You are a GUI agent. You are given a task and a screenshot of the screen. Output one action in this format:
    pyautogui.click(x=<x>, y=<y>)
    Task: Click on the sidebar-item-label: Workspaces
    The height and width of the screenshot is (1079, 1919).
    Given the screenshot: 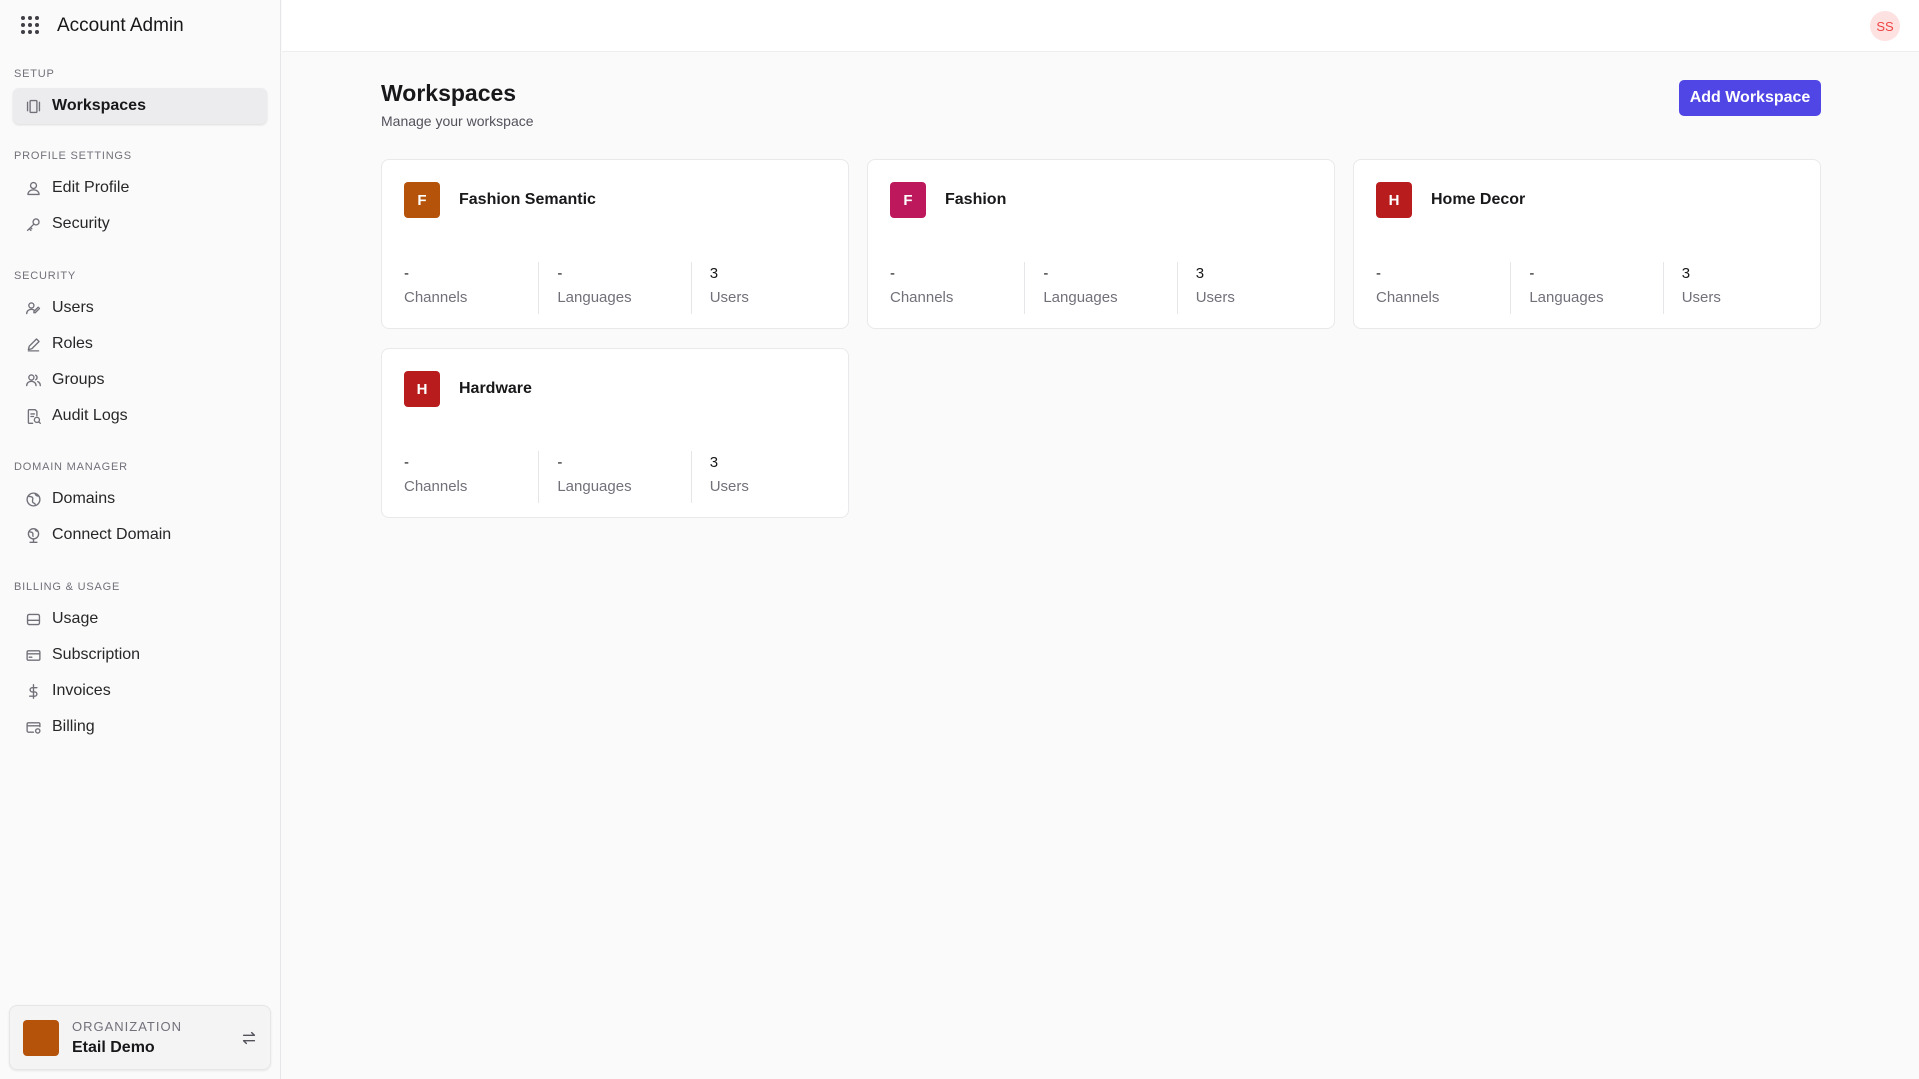 What is the action you would take?
    pyautogui.click(x=99, y=105)
    